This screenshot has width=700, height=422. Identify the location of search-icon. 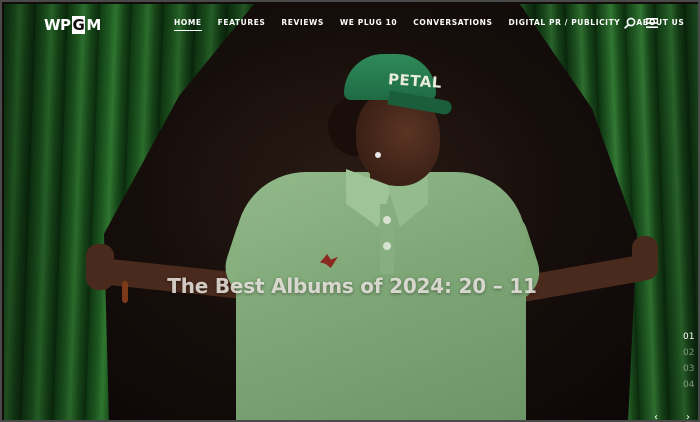
(630, 23).